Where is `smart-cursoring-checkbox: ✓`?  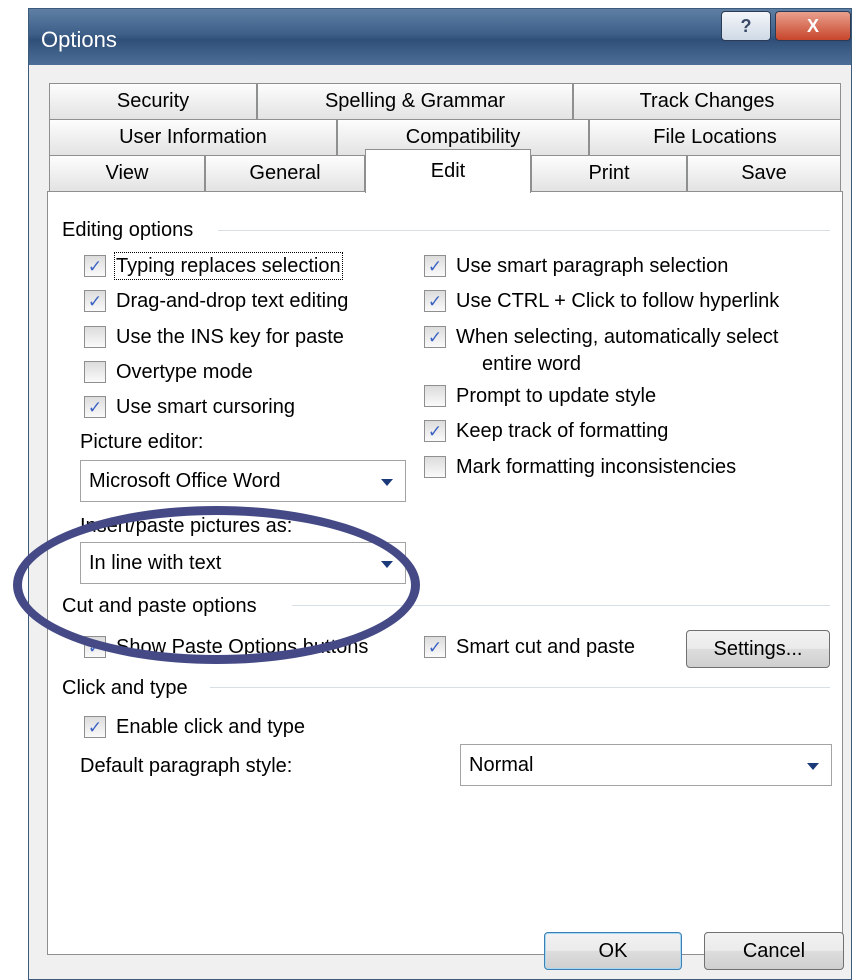
smart-cursoring-checkbox: ✓ is located at coordinates (95, 407).